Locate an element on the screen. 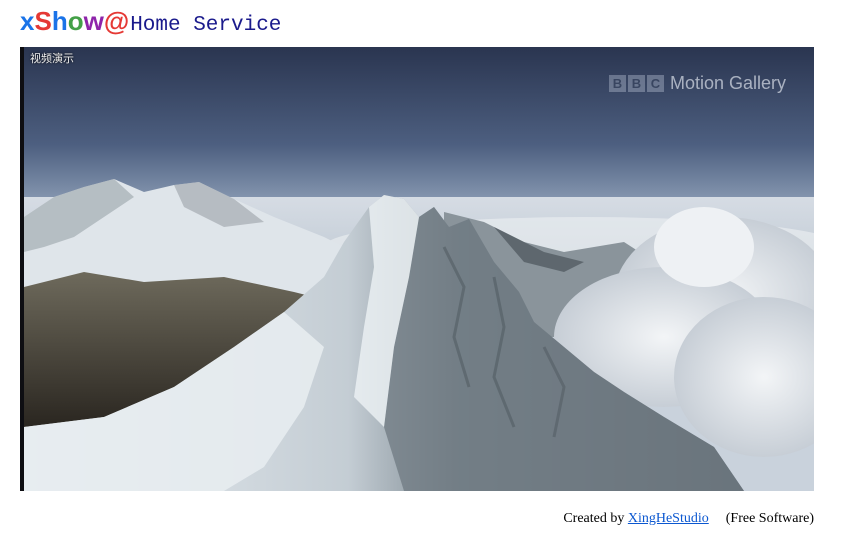 The width and height of the screenshot is (842, 540). logo-letter-h: h is located at coordinates (59, 21).